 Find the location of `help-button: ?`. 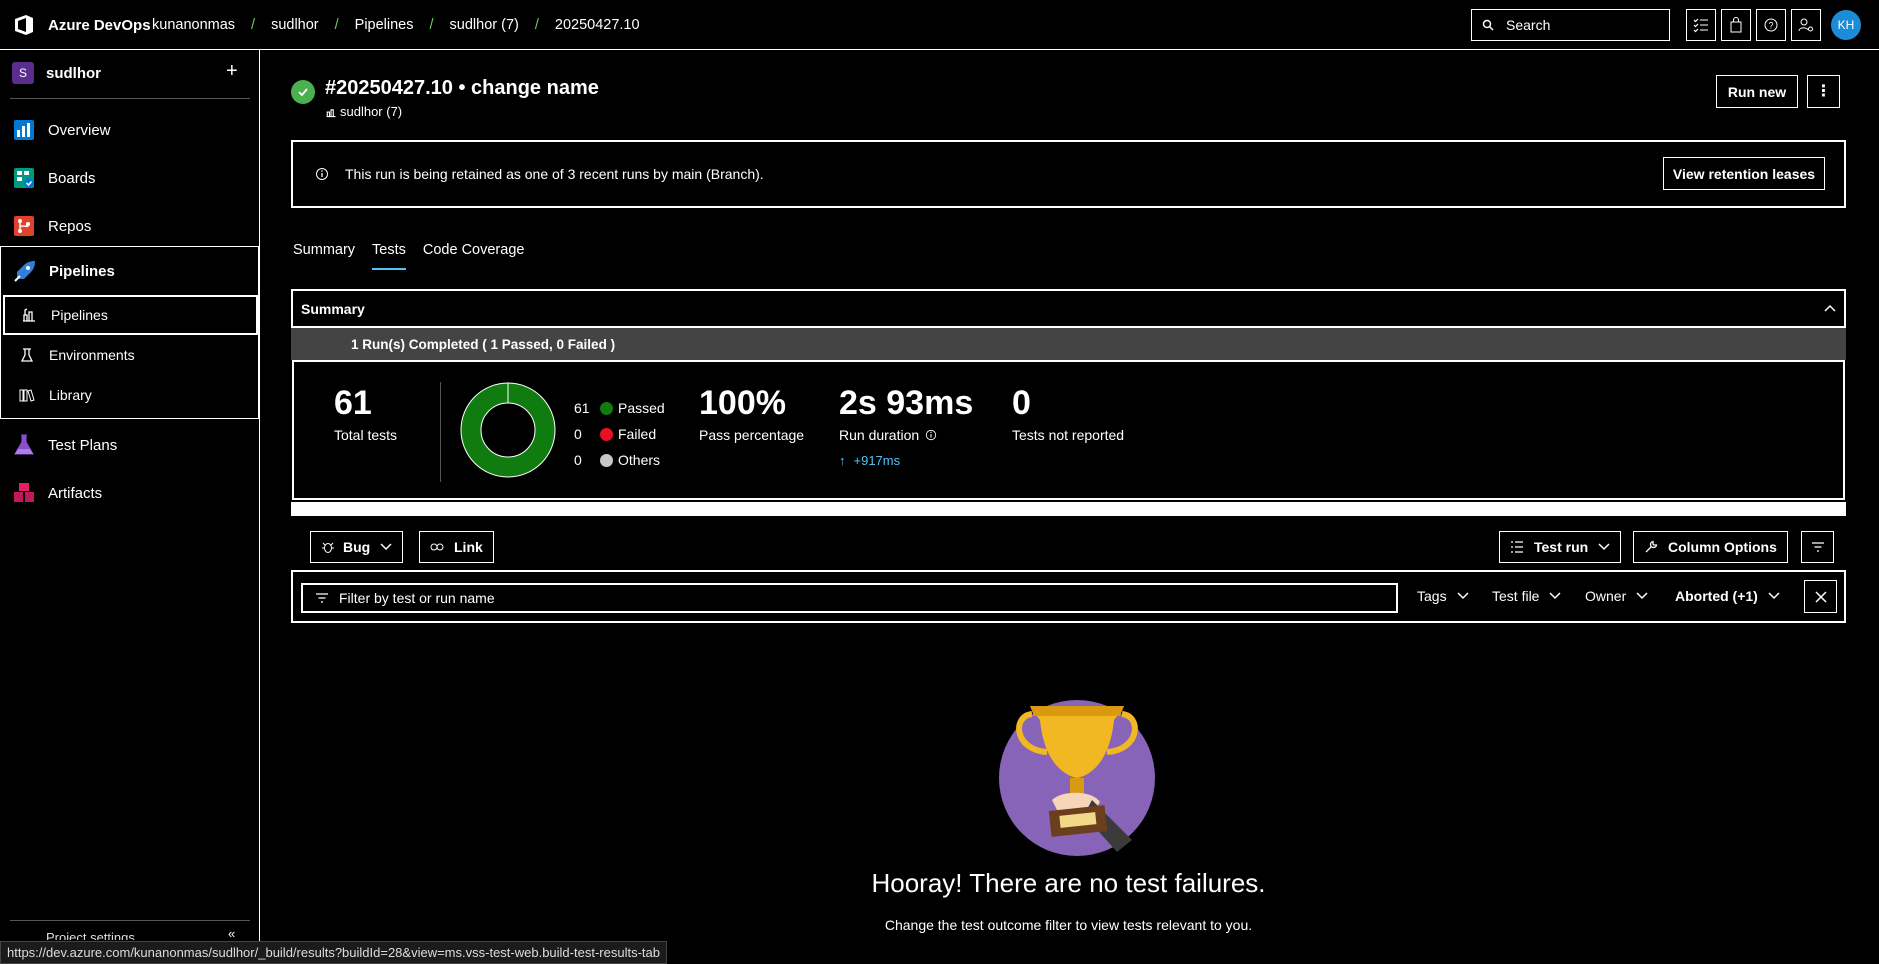

help-button: ? is located at coordinates (1771, 25).